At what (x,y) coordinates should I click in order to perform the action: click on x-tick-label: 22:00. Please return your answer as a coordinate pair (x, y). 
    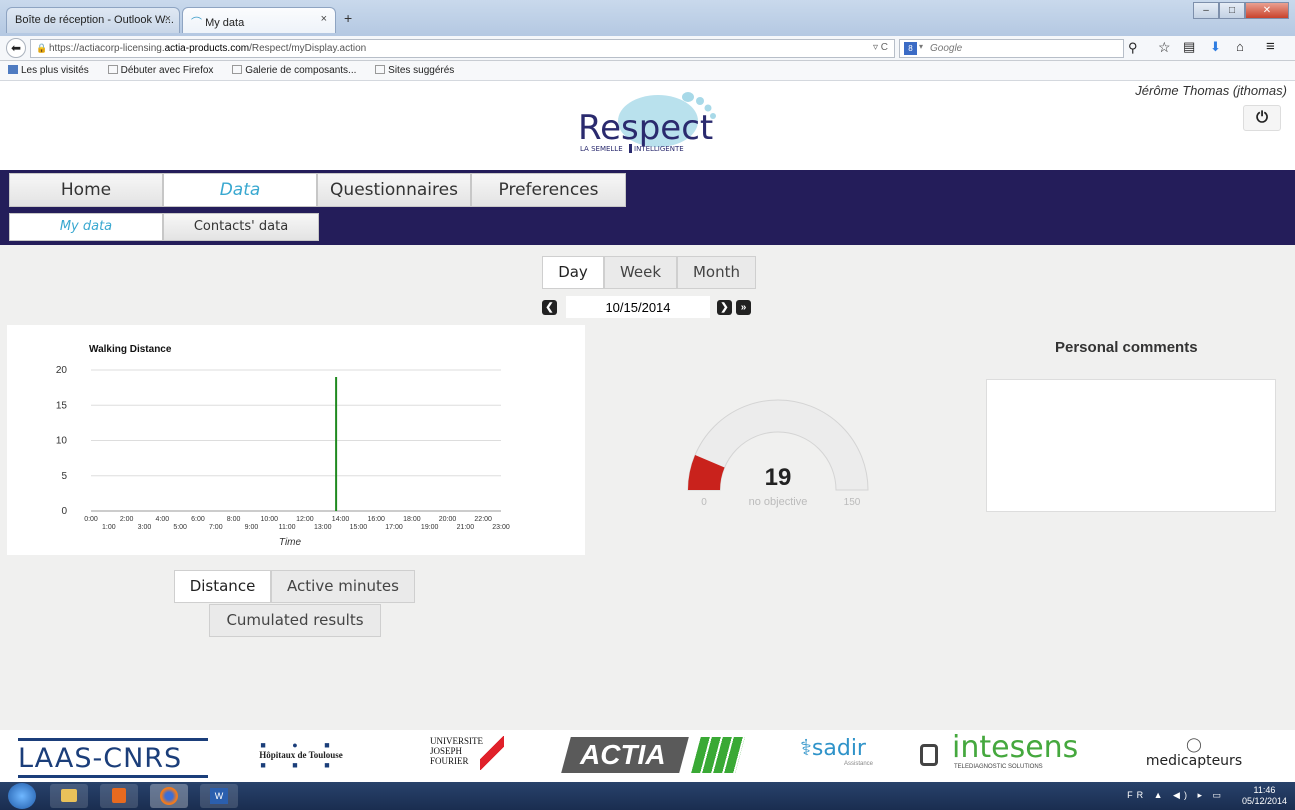
    Looking at the image, I should click on (483, 519).